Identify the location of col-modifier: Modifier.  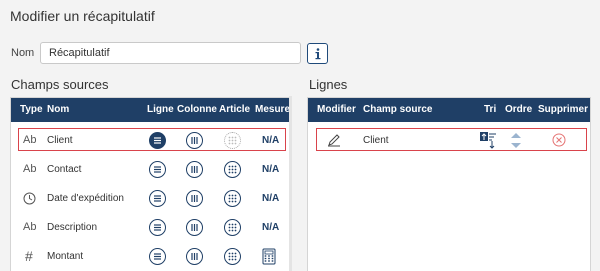
(336, 109).